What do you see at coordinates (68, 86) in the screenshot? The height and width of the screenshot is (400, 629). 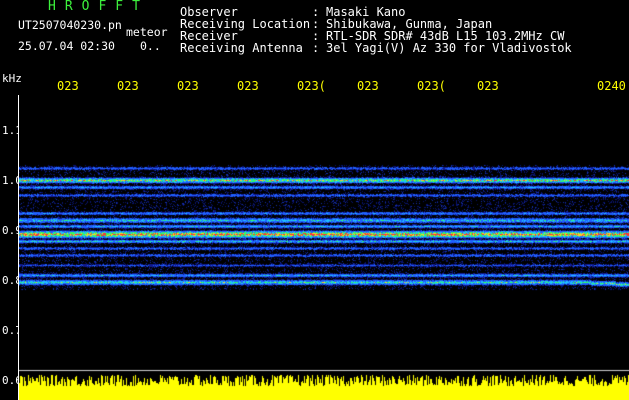 I see `x-tick-1: 023` at bounding box center [68, 86].